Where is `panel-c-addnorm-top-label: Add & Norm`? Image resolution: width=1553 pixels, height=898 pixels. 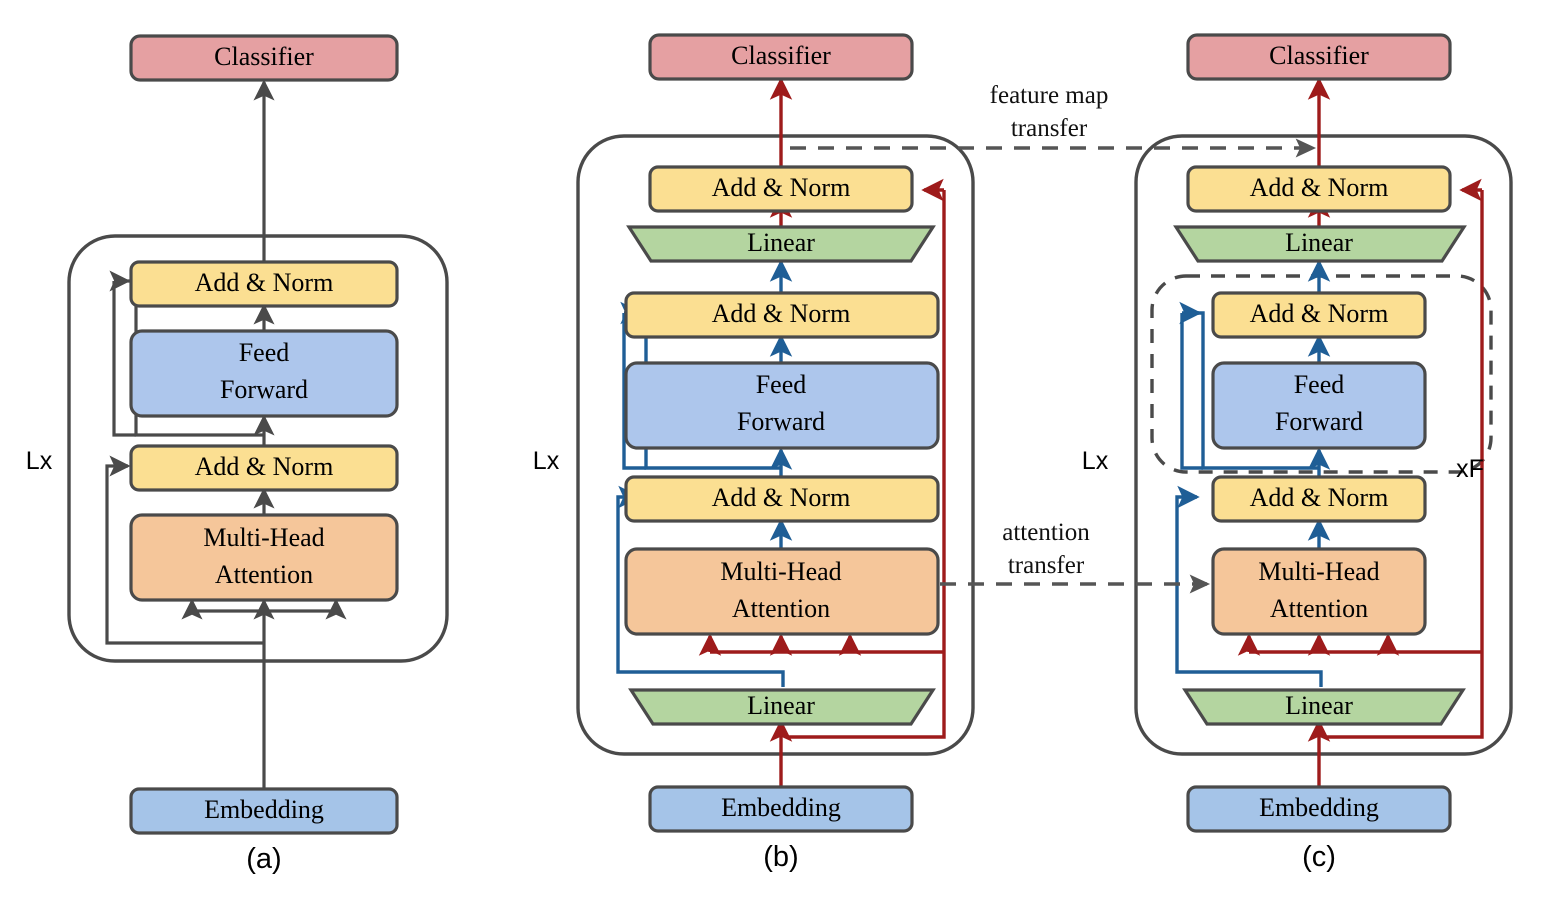 panel-c-addnorm-top-label: Add & Norm is located at coordinates (1319, 313).